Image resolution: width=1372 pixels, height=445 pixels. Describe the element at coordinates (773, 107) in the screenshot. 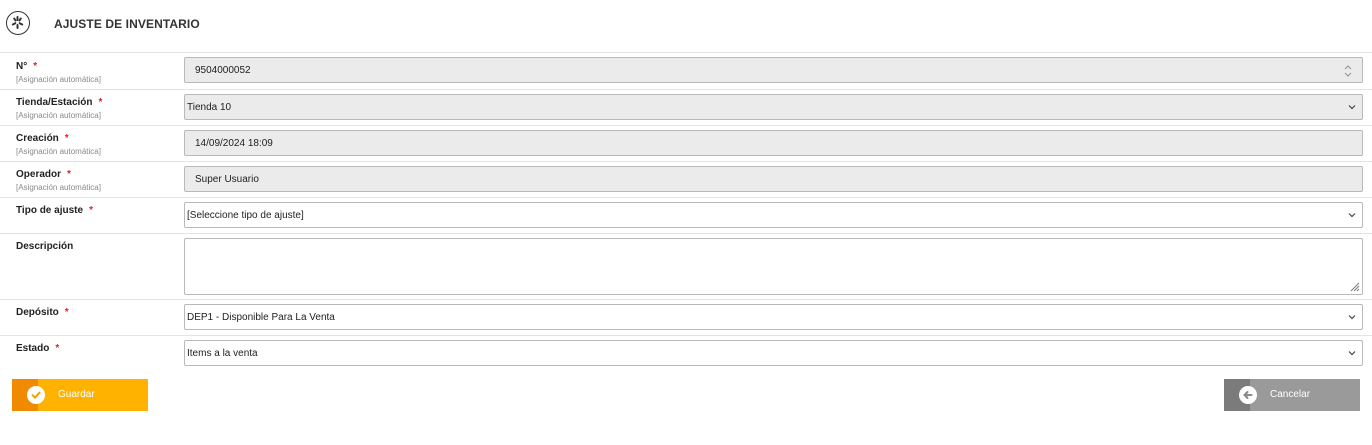

I see `tienda-select: Tienda 10` at that location.